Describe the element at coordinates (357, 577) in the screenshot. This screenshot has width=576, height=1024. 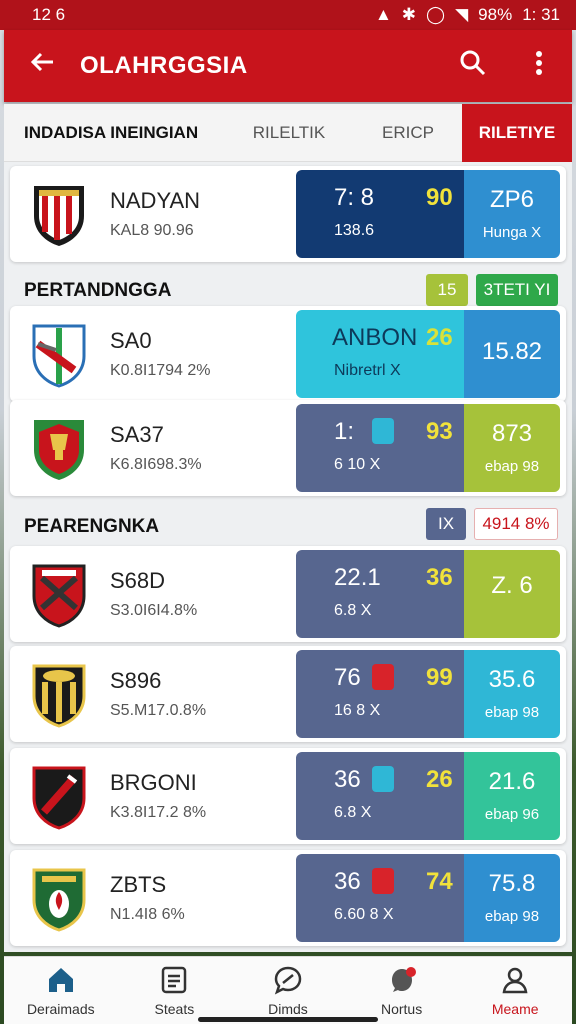
I see `score-value: 22.1` at that location.